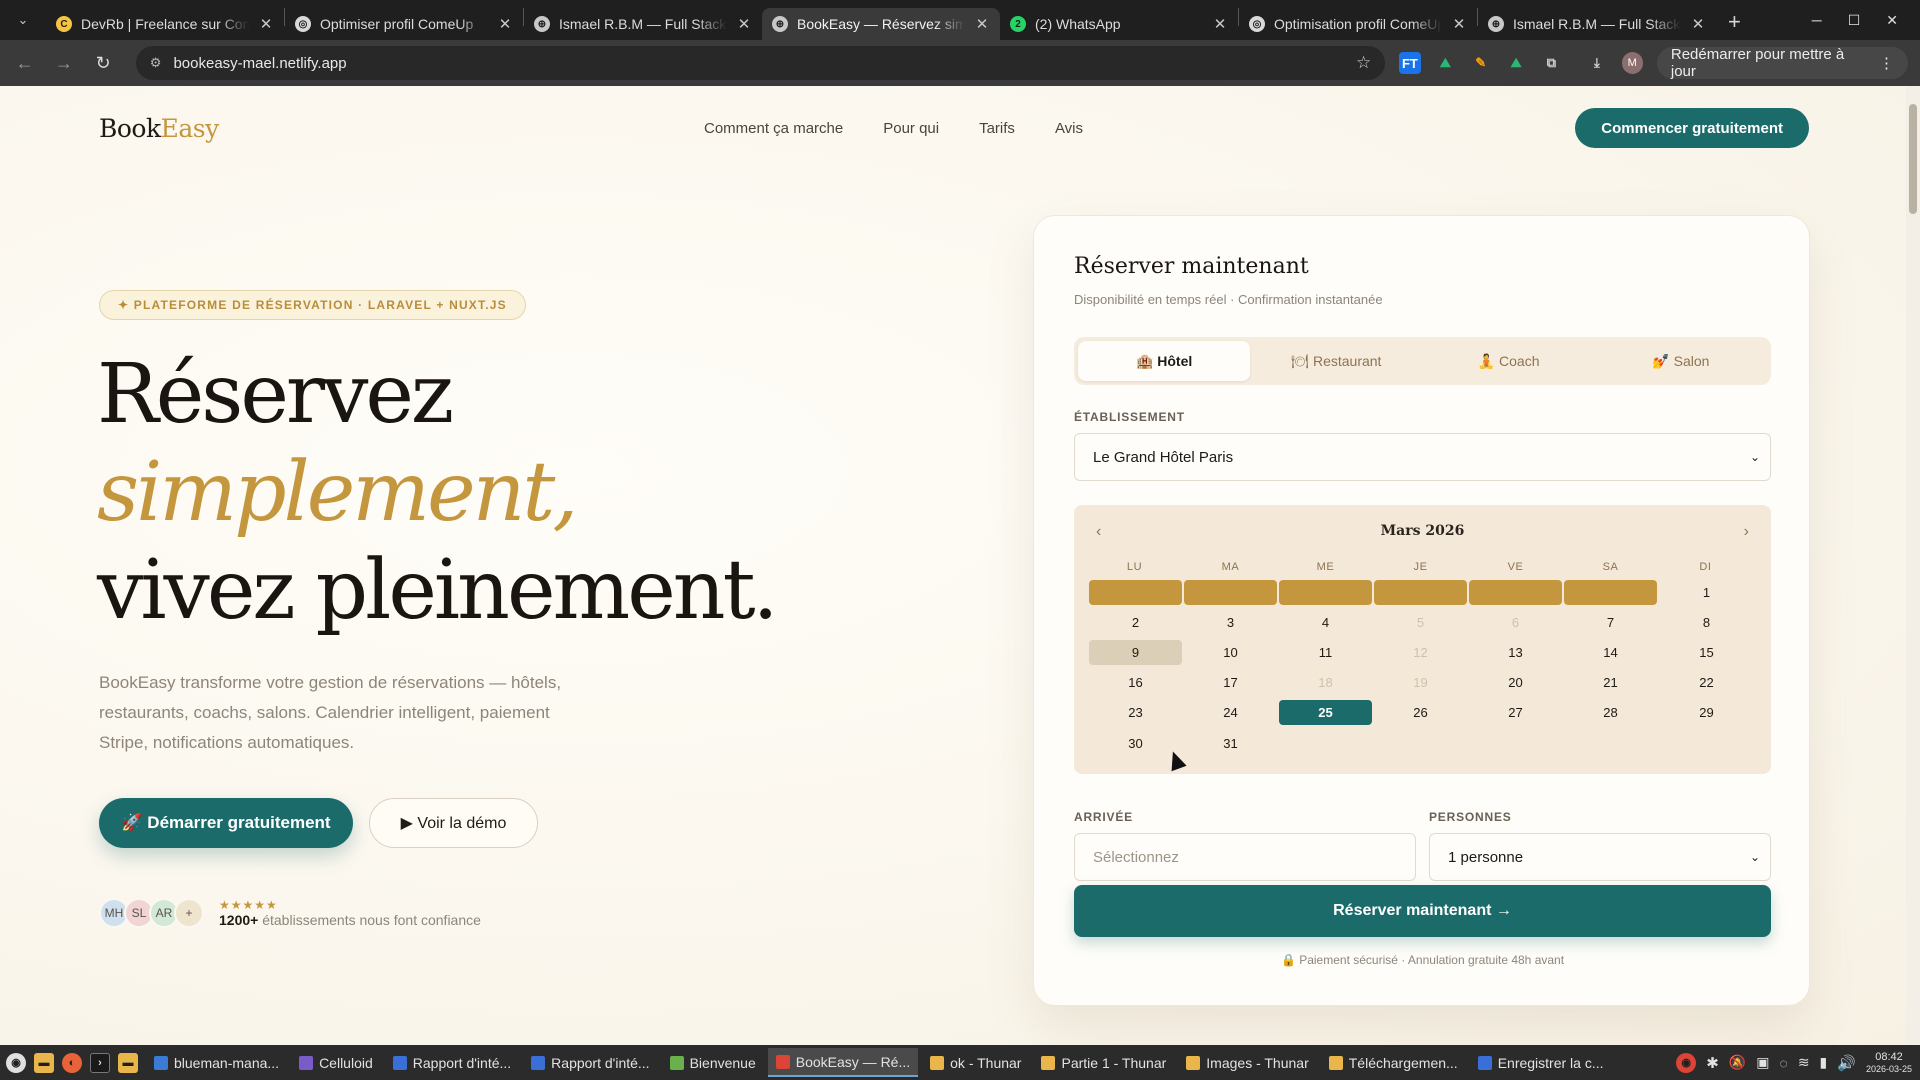 The height and width of the screenshot is (1080, 1920). What do you see at coordinates (156, 63) in the screenshot?
I see `site-info-icon: ⚙` at bounding box center [156, 63].